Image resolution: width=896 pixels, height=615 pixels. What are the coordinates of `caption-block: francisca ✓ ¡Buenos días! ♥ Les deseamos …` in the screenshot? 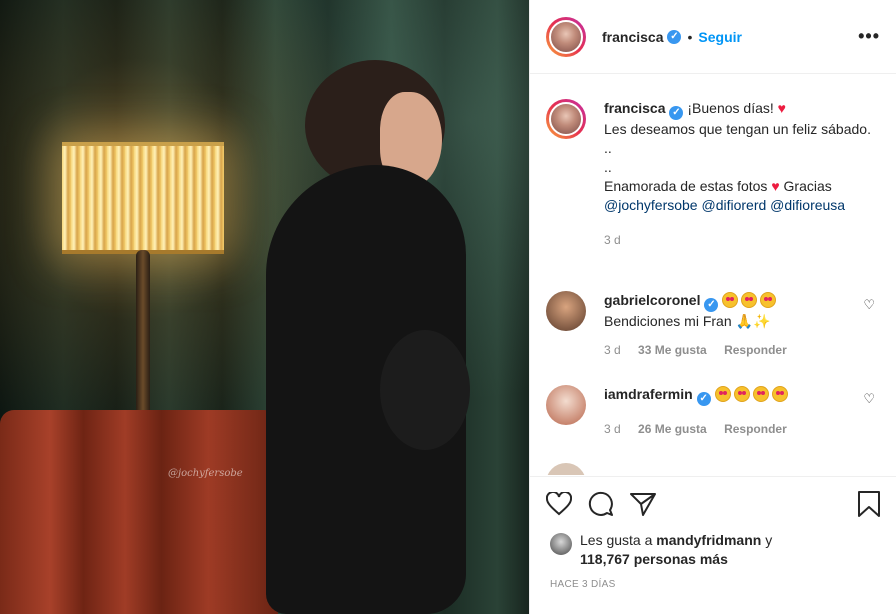 It's located at (713, 174).